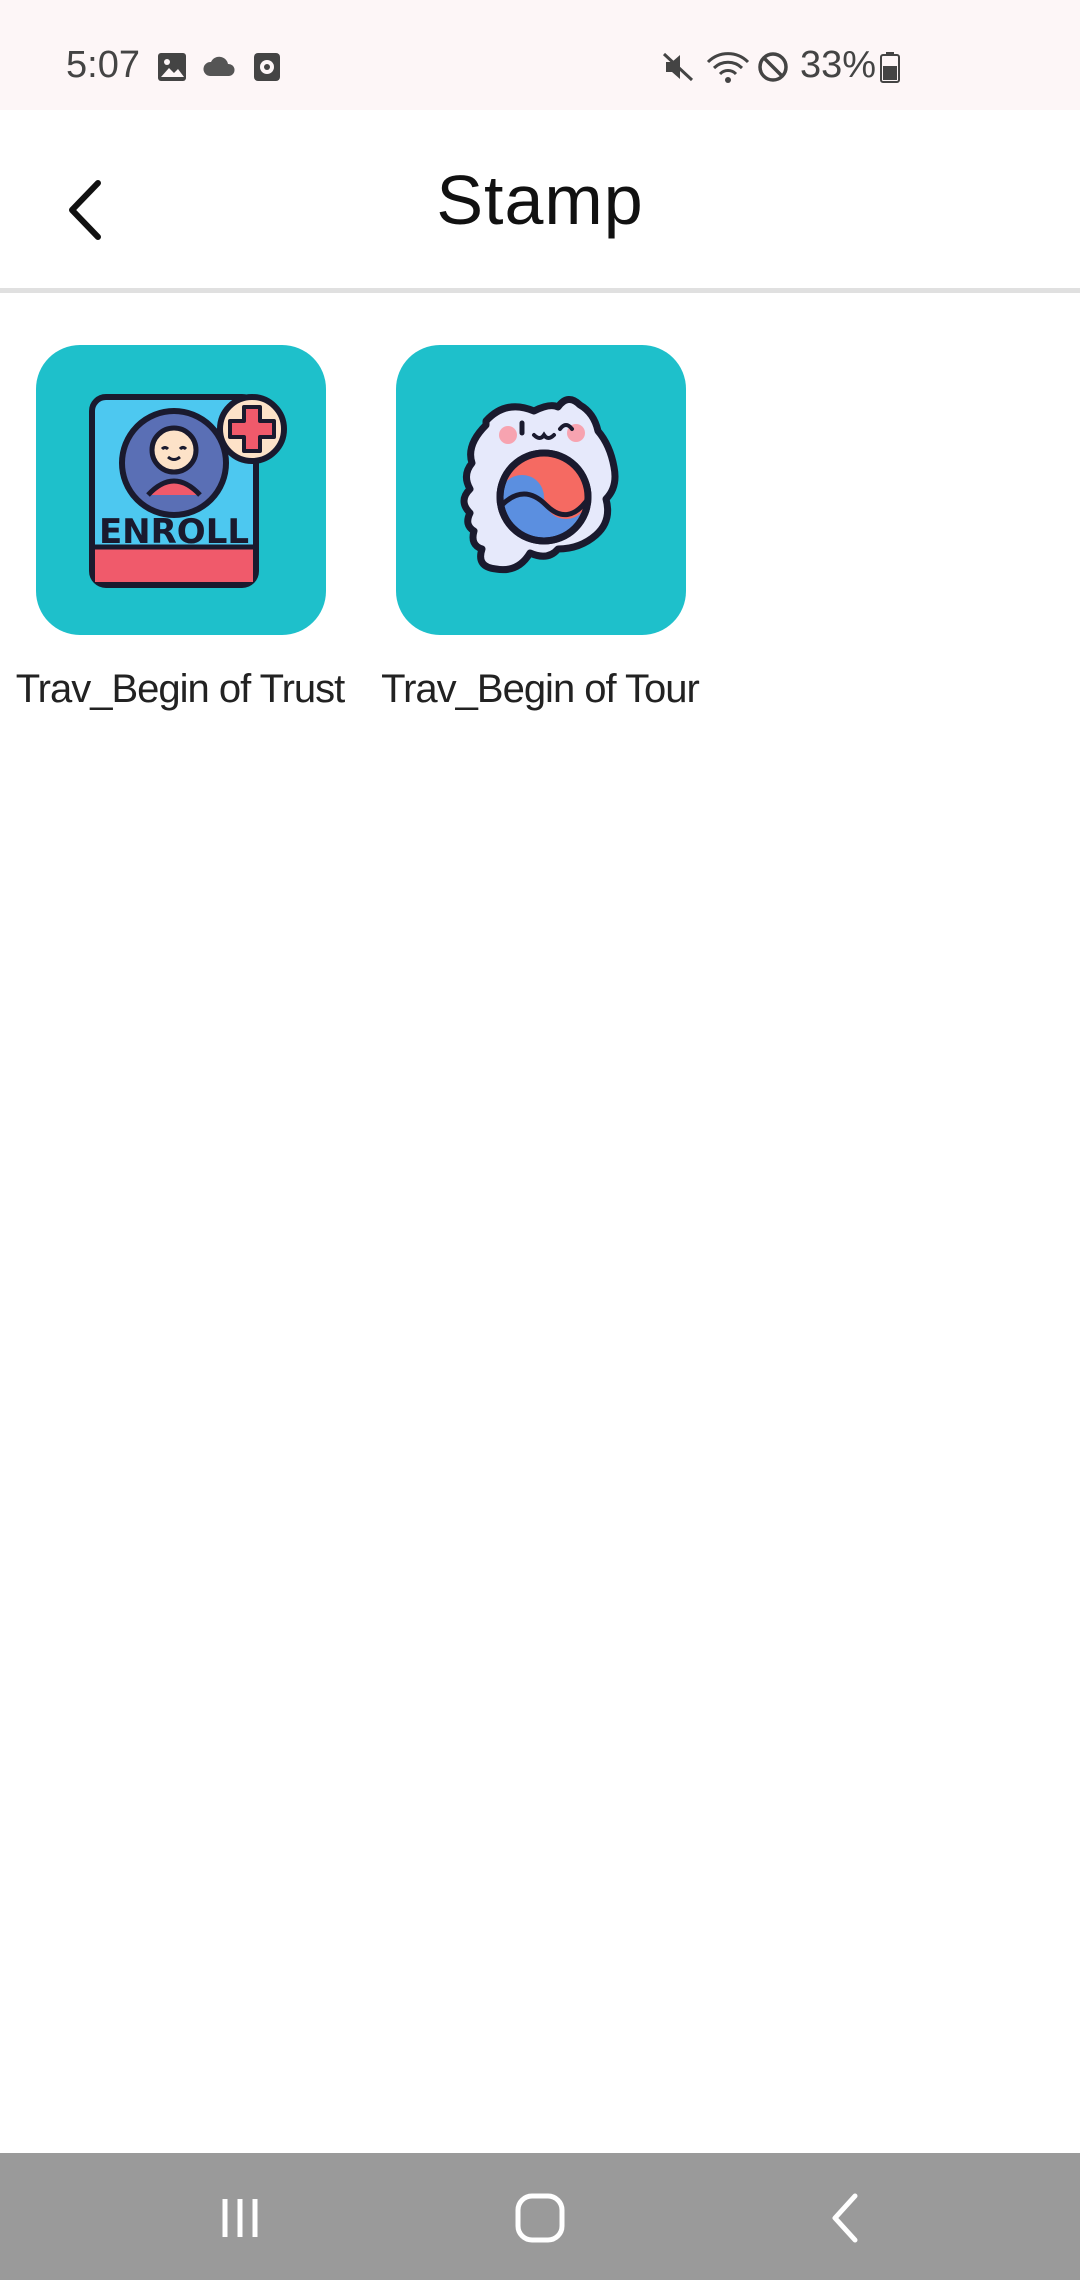 The width and height of the screenshot is (1080, 2280). I want to click on battery-icon, so click(890, 67).